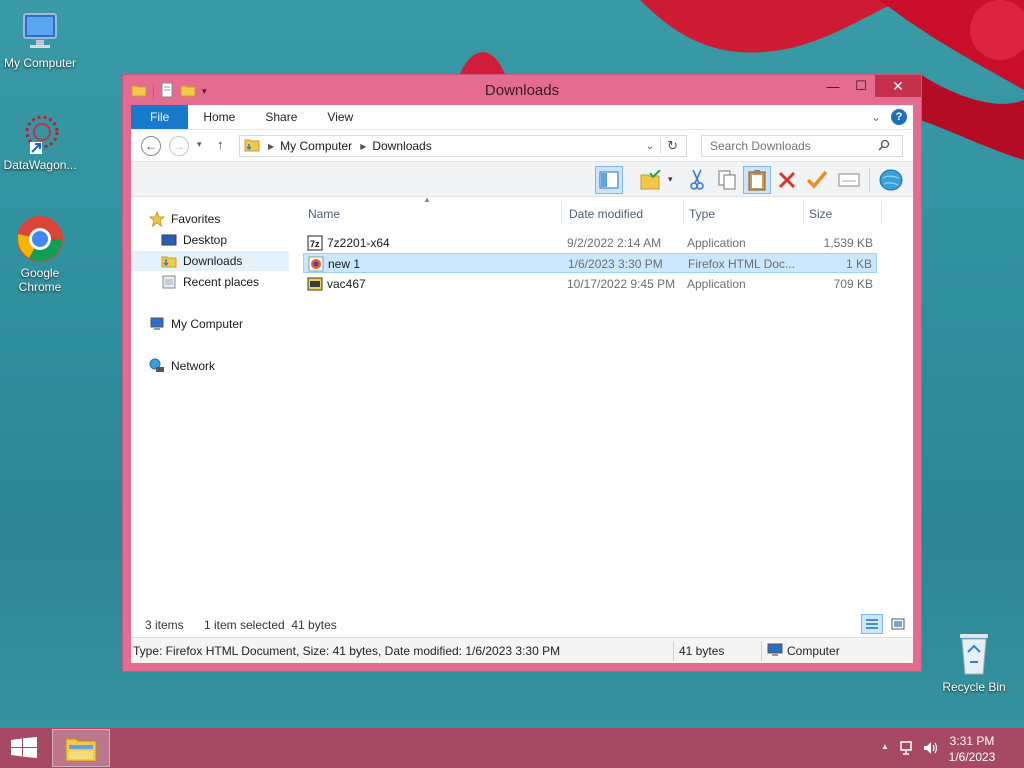 This screenshot has width=1024, height=768. Describe the element at coordinates (876, 117) in the screenshot. I see `expand-ribbon-icon: ⌄` at that location.